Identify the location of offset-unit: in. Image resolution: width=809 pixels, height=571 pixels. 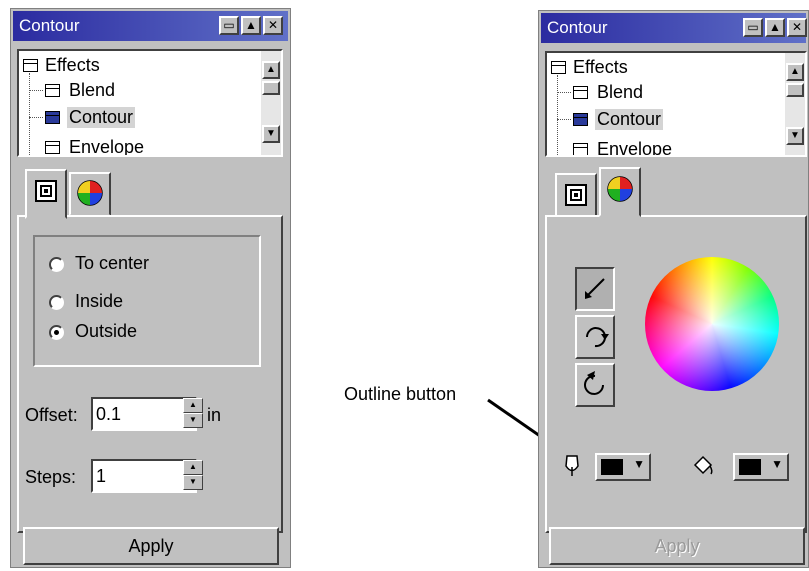
(214, 415).